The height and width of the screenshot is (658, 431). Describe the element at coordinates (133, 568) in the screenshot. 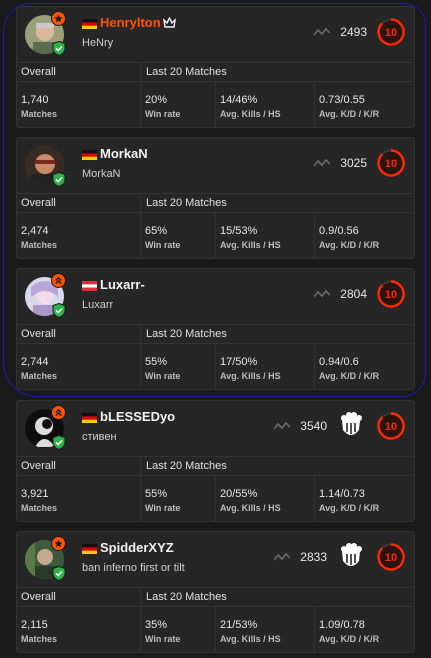

I see `player-nickname: ban inferno first or tilt` at that location.